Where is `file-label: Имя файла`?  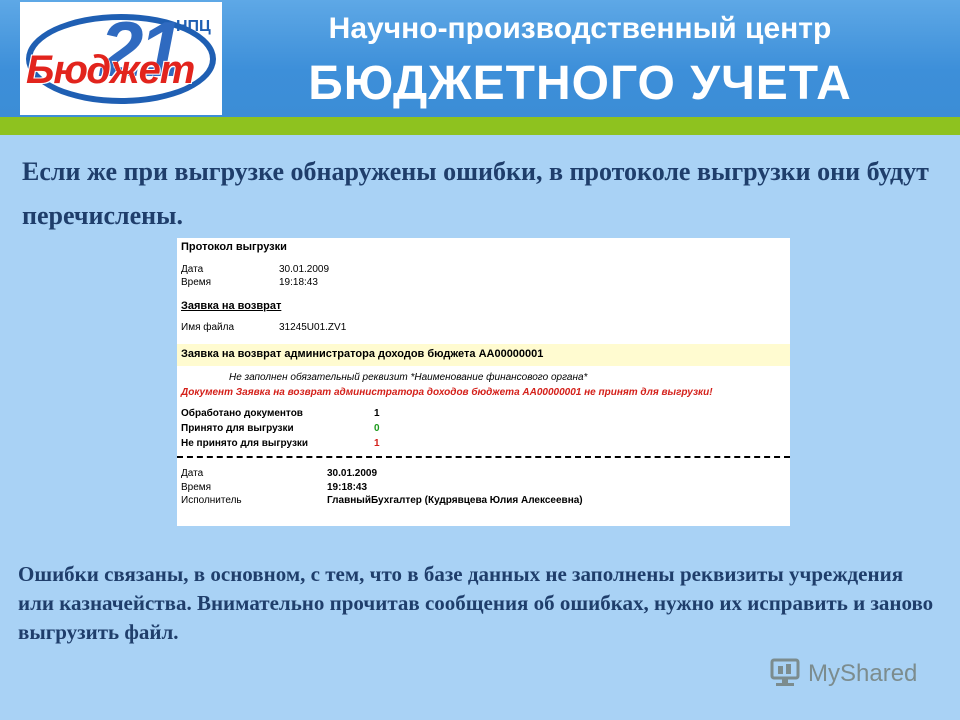
file-label: Имя файла is located at coordinates (208, 327).